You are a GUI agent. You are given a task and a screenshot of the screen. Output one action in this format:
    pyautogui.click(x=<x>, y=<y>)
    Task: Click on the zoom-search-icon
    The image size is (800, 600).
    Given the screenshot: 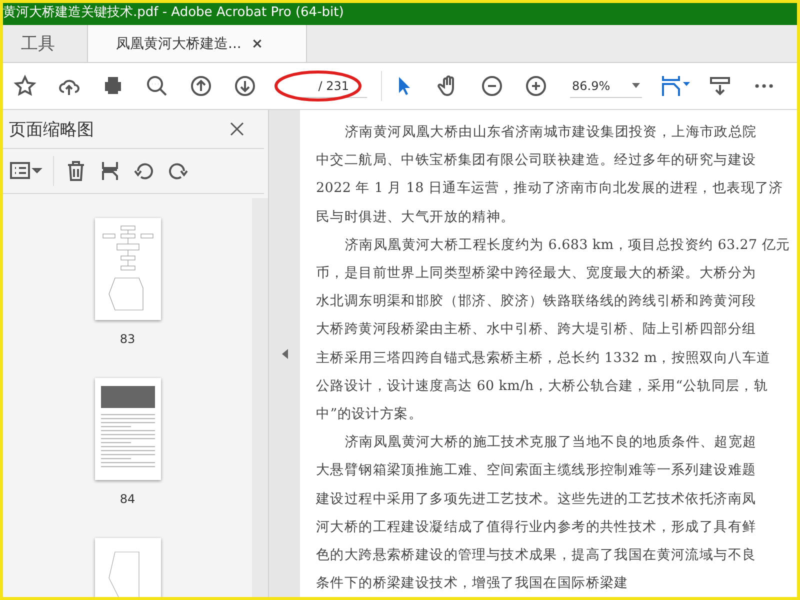 What is the action you would take?
    pyautogui.click(x=157, y=86)
    